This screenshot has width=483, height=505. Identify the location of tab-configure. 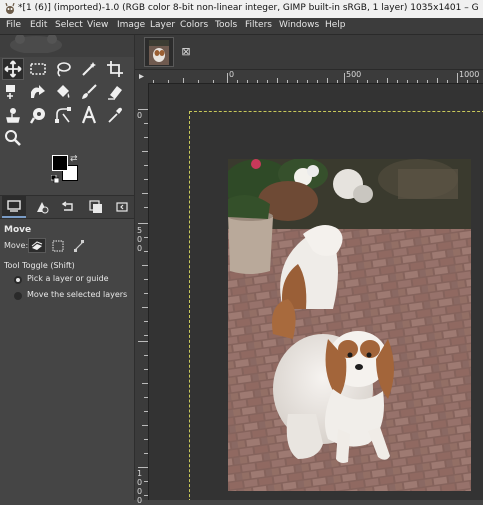
(122, 207).